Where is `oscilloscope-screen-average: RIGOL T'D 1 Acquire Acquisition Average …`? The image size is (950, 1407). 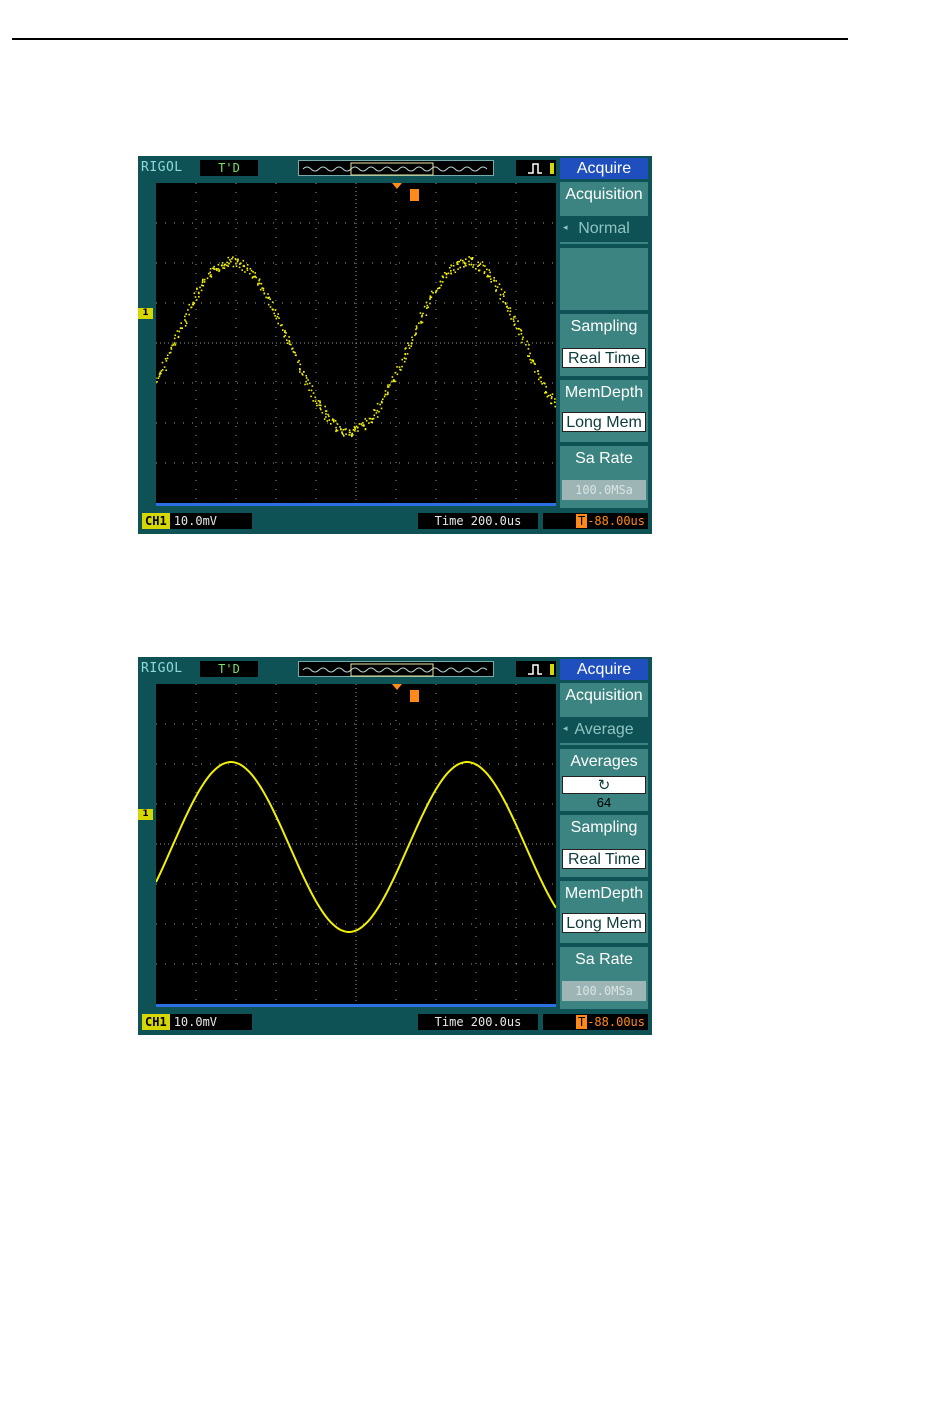
oscilloscope-screen-average: RIGOL T'D 1 Acquire Acquisition Average … is located at coordinates (395, 846).